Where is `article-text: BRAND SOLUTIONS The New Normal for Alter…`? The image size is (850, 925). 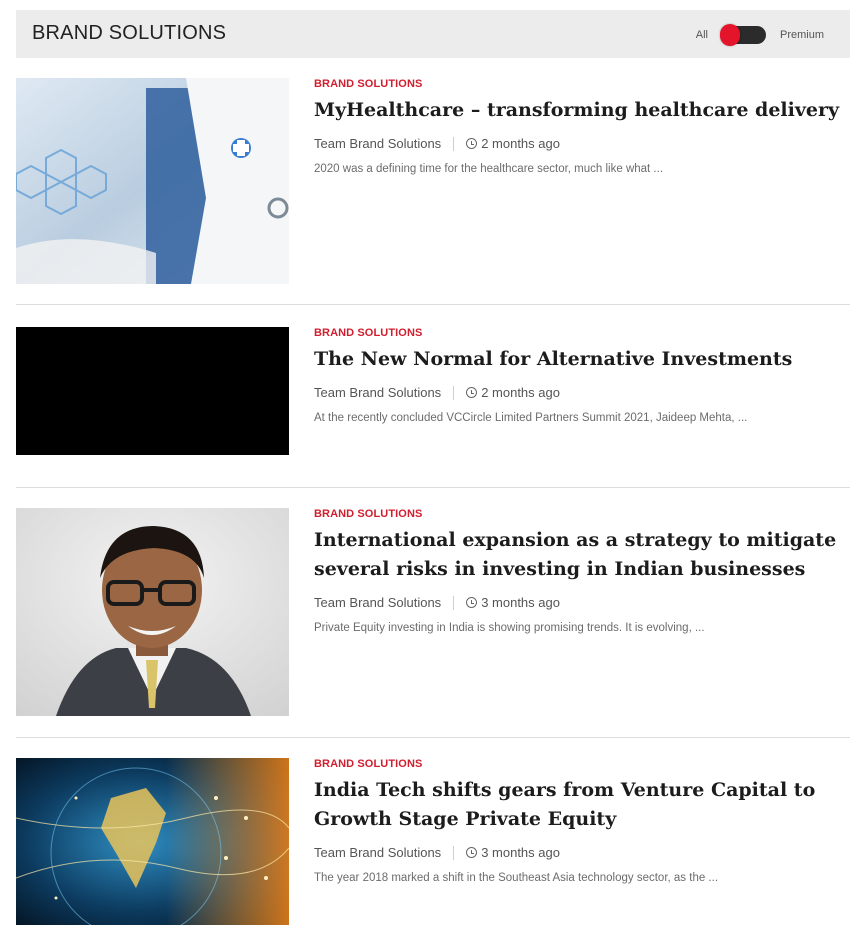
article-text: BRAND SOLUTIONS The New Normal for Alter… is located at coordinates (582, 377).